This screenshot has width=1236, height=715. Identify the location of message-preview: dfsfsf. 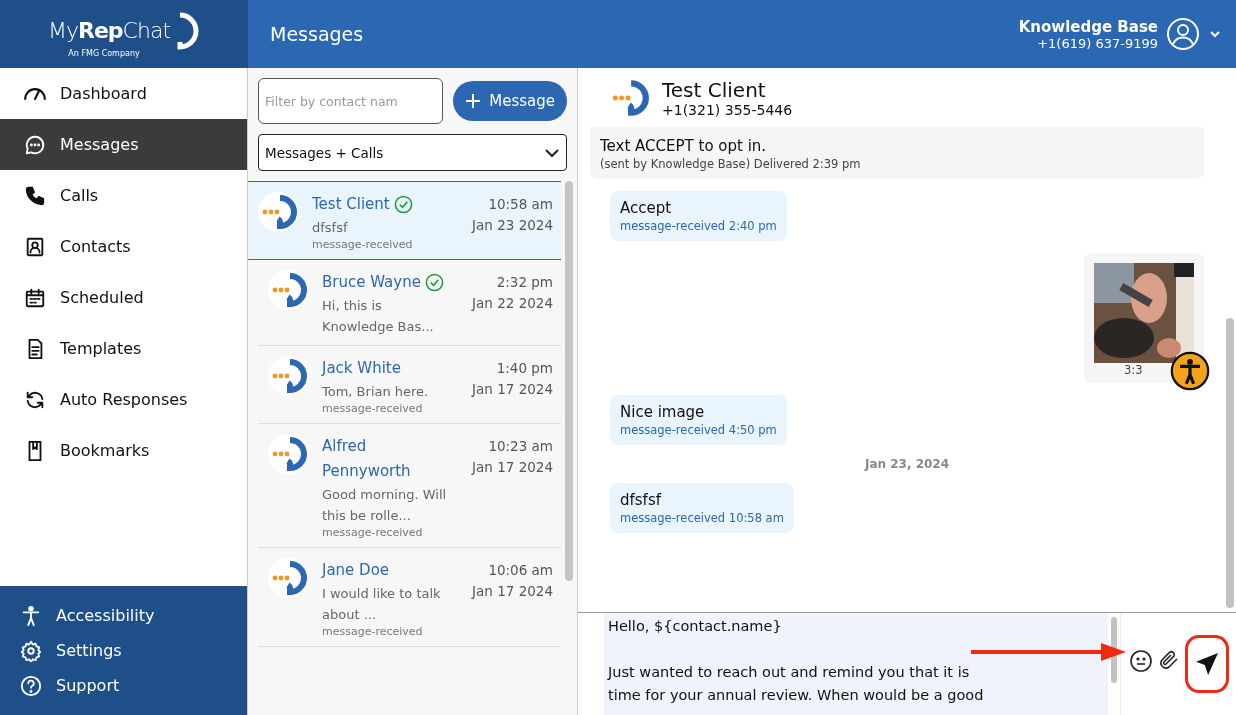
(330, 228).